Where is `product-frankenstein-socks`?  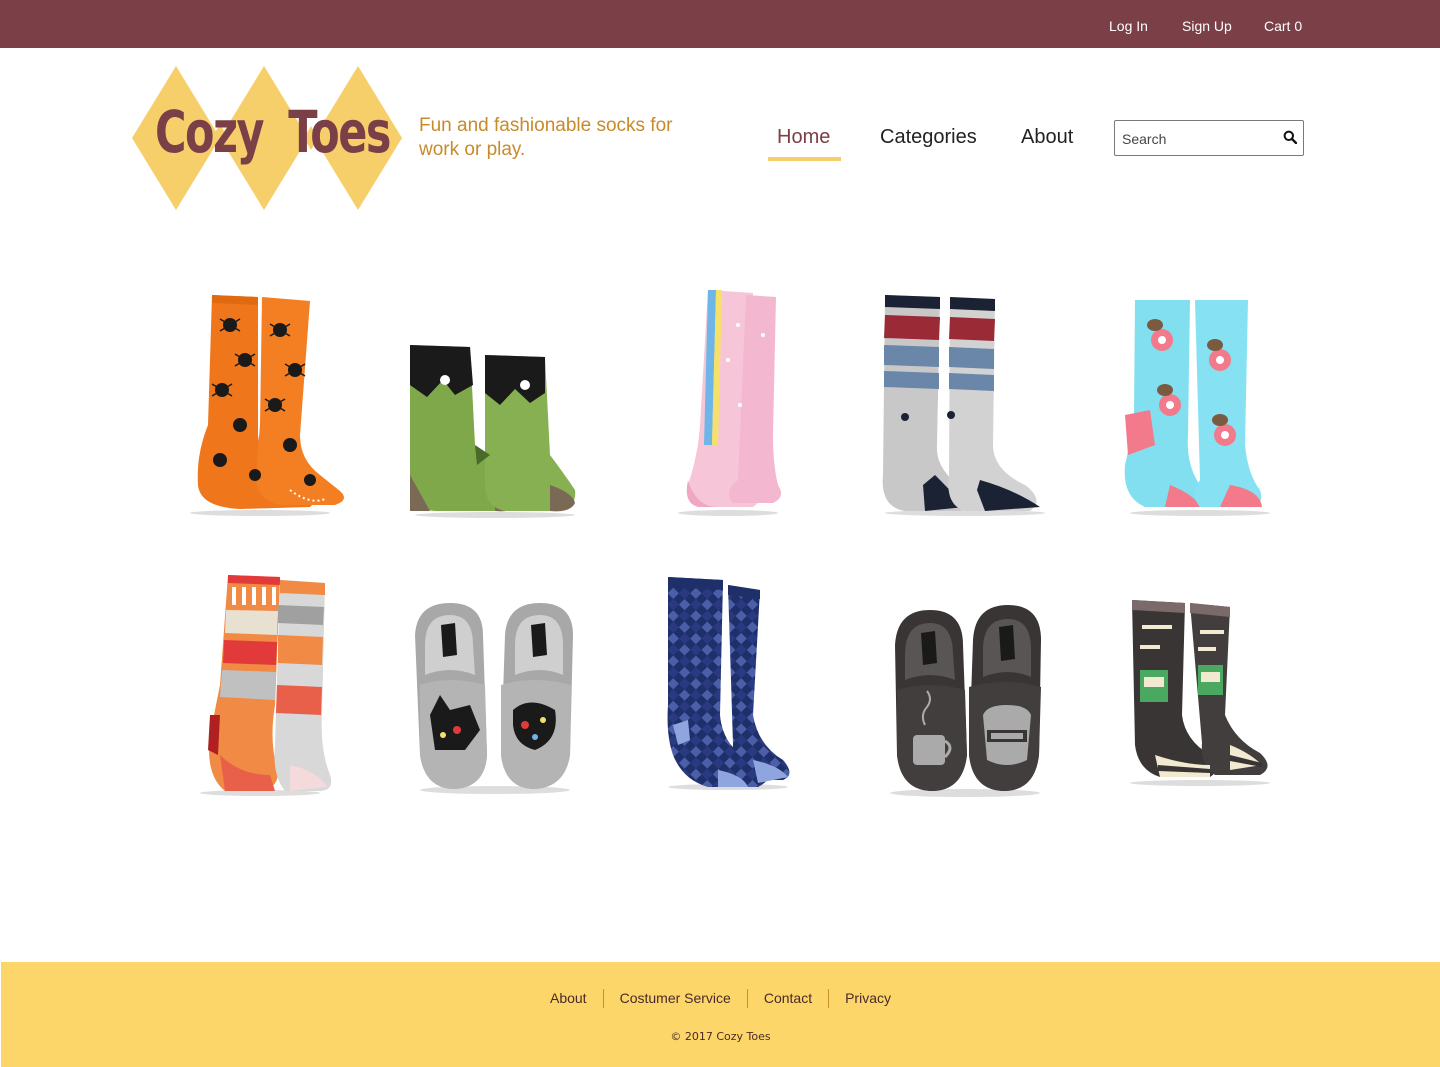
product-frankenstein-socks is located at coordinates (495, 405).